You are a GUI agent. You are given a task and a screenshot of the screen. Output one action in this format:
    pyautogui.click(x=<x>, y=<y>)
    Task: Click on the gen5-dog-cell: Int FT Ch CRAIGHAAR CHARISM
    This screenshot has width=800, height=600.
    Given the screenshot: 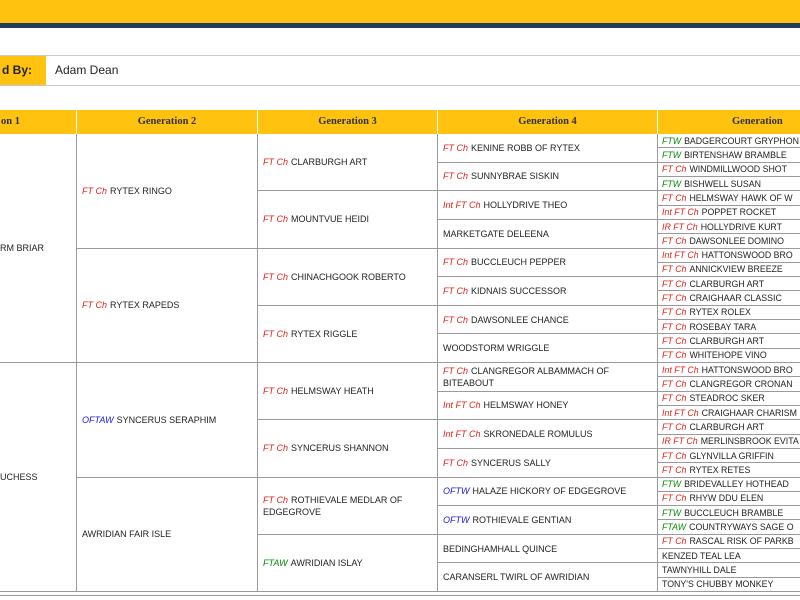 What is the action you would take?
    pyautogui.click(x=729, y=413)
    